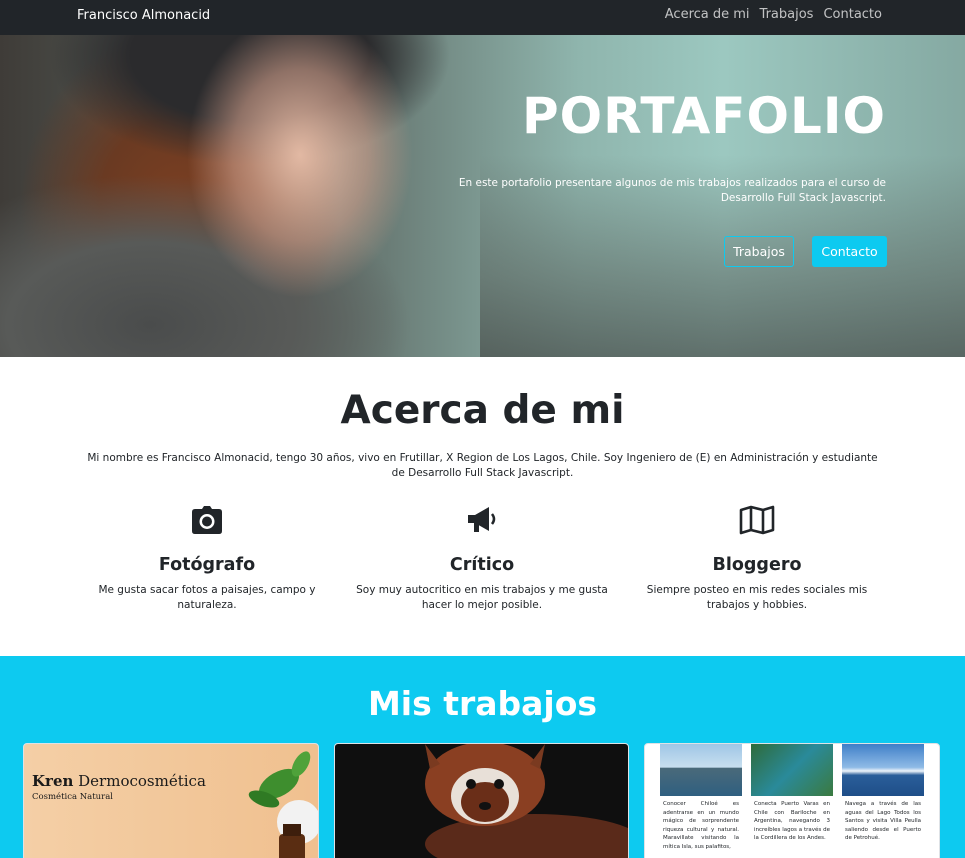 The width and height of the screenshot is (965, 858). What do you see at coordinates (757, 565) in the screenshot?
I see `feature-title: Bloggero` at bounding box center [757, 565].